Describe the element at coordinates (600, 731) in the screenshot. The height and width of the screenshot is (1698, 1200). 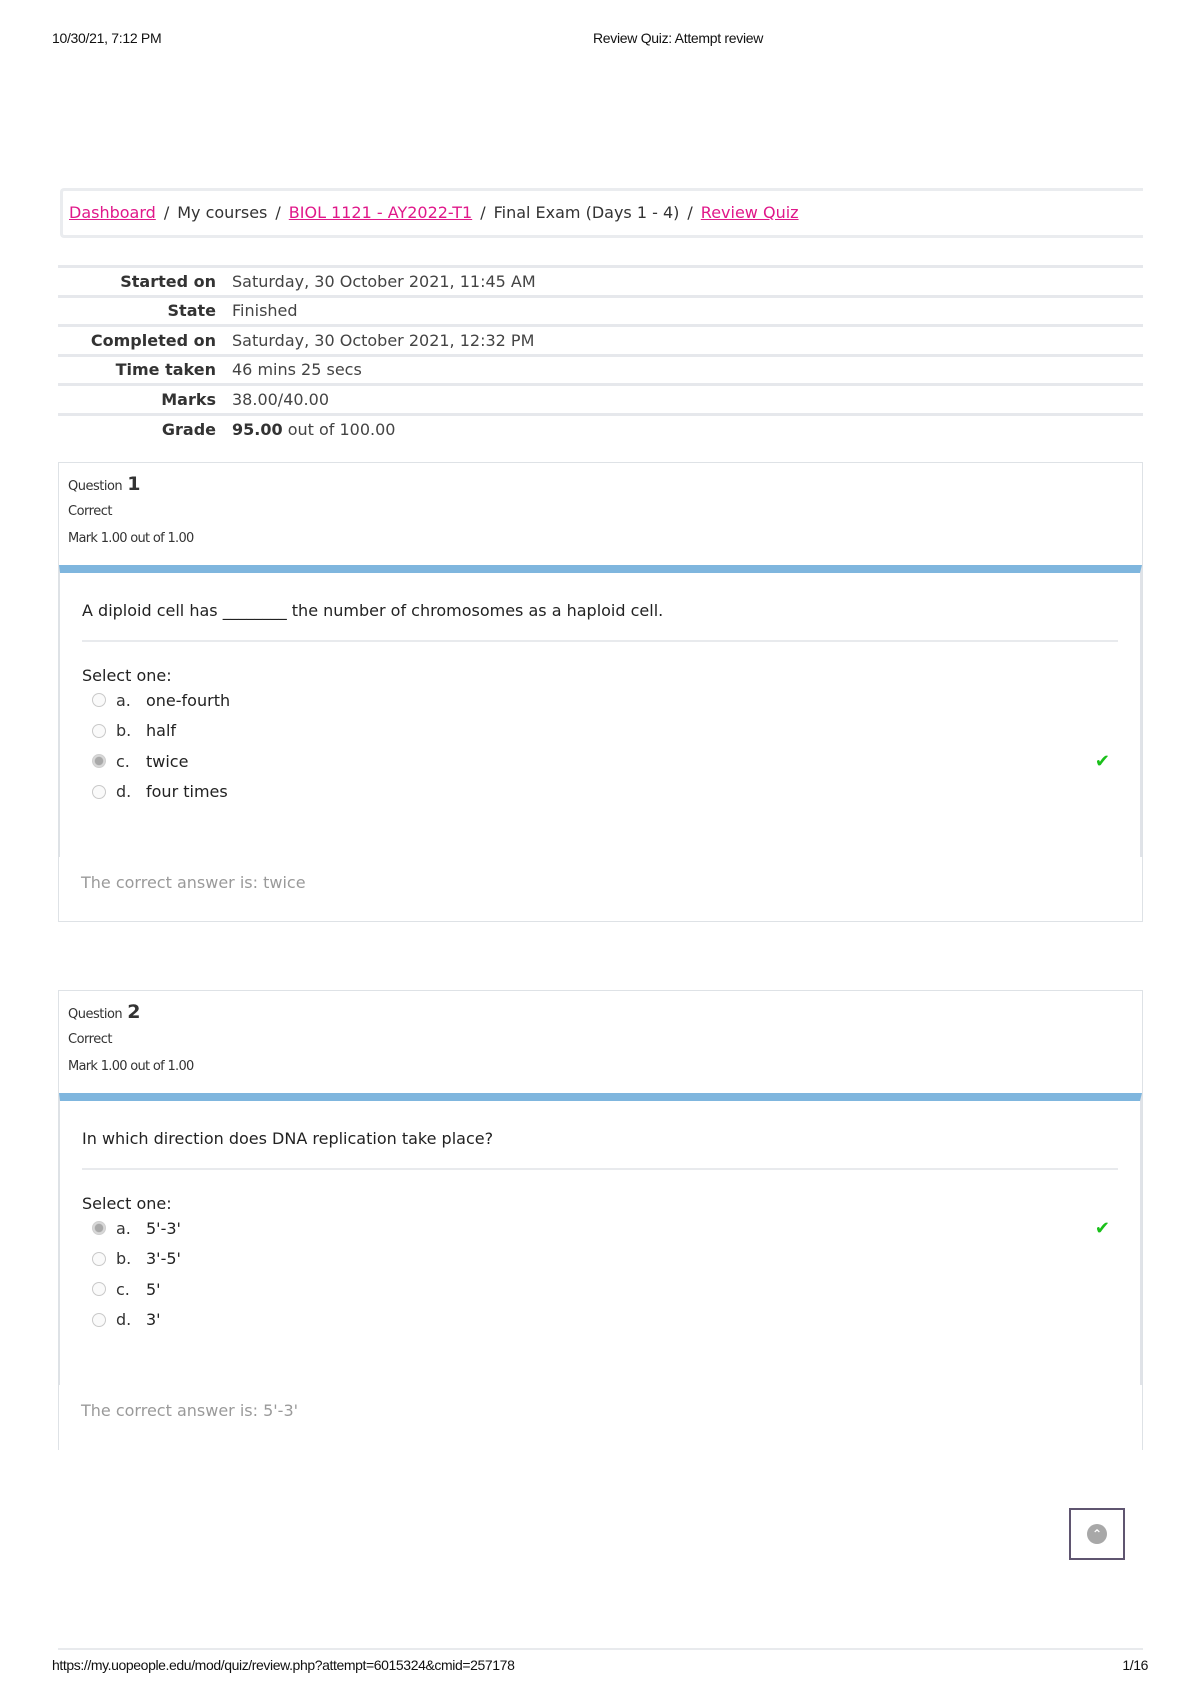
I see `answer-option: b. half` at that location.